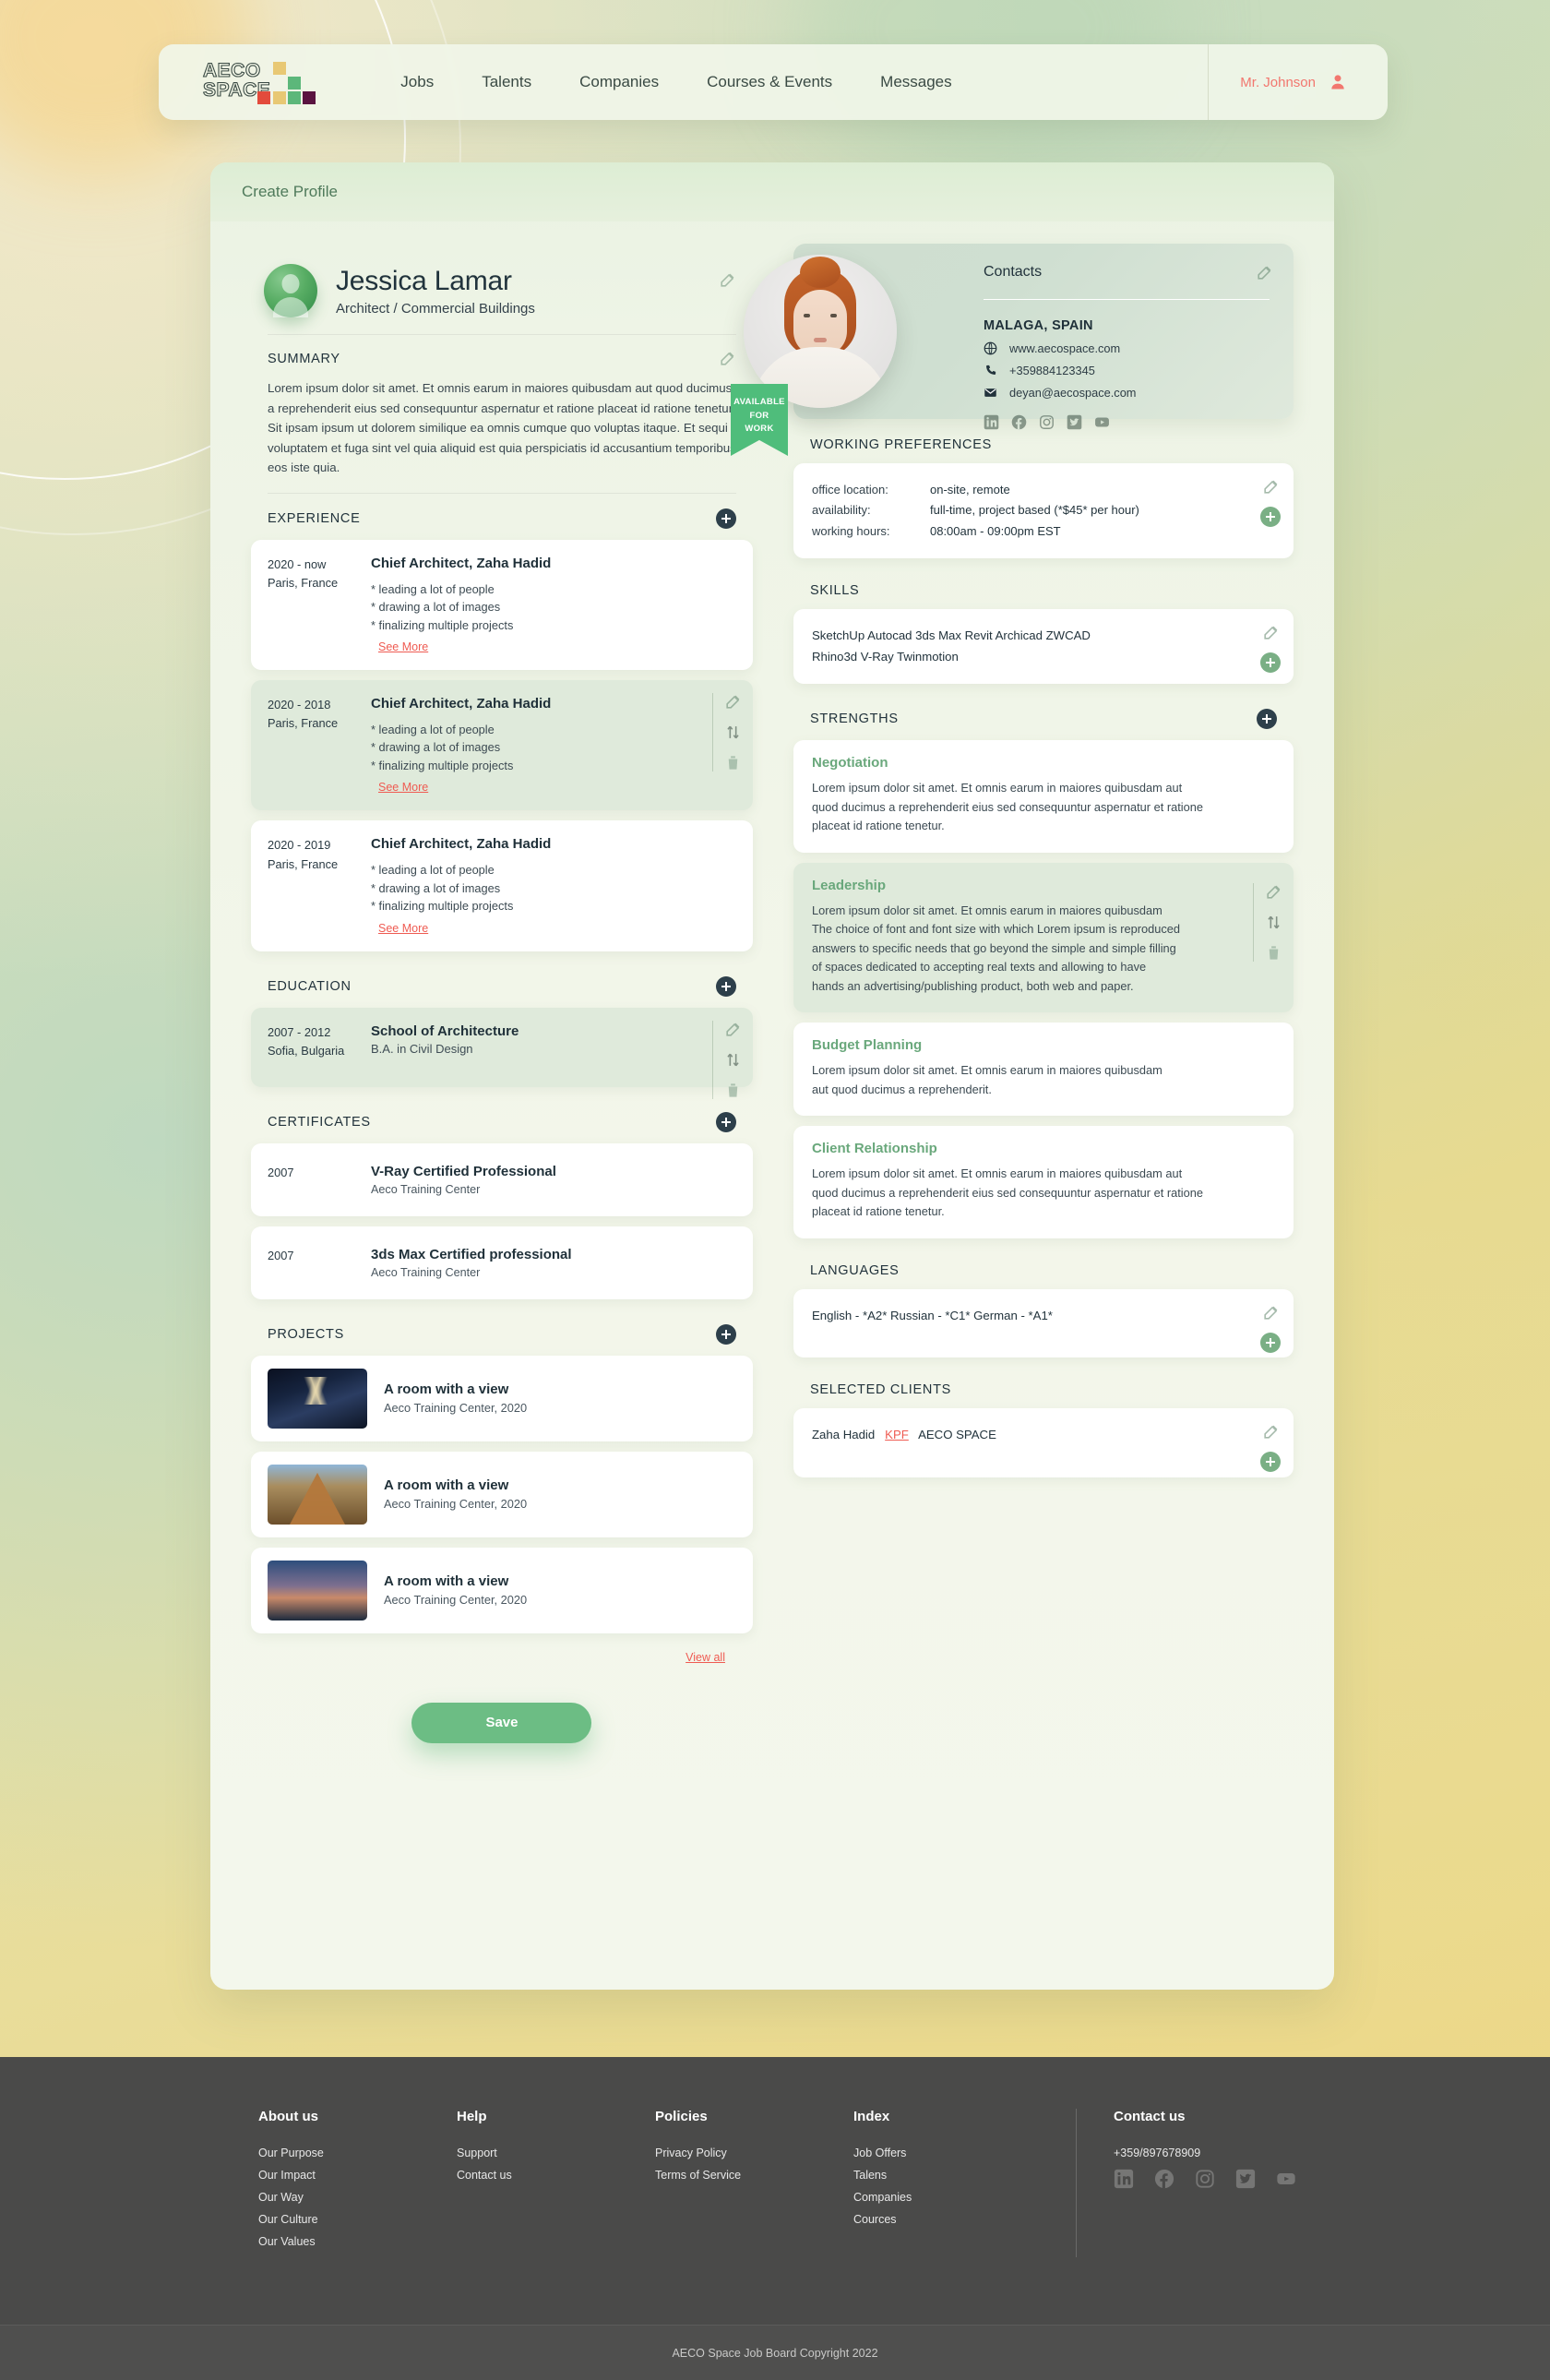  I want to click on certificate-issuer: Aeco Training Center, so click(426, 1189).